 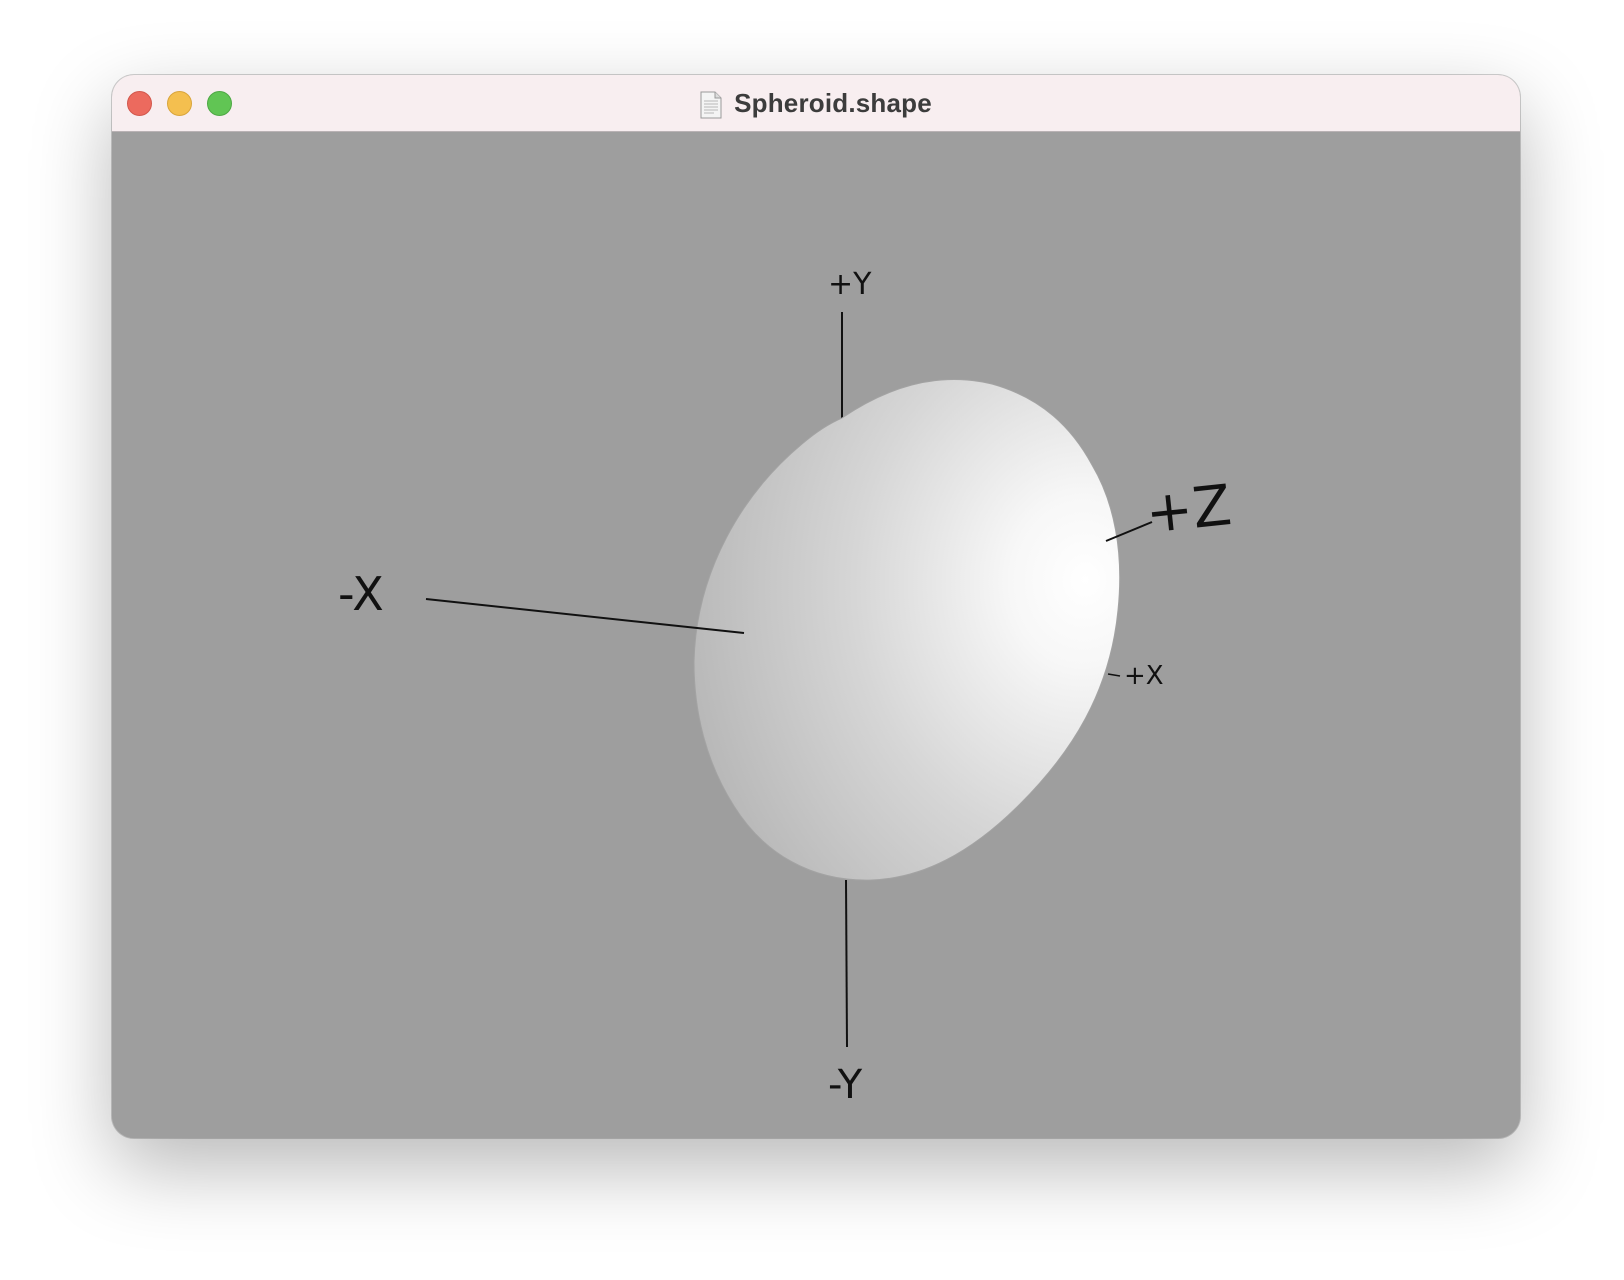 What do you see at coordinates (1114, 675) in the screenshot?
I see `plus-x-axis-line` at bounding box center [1114, 675].